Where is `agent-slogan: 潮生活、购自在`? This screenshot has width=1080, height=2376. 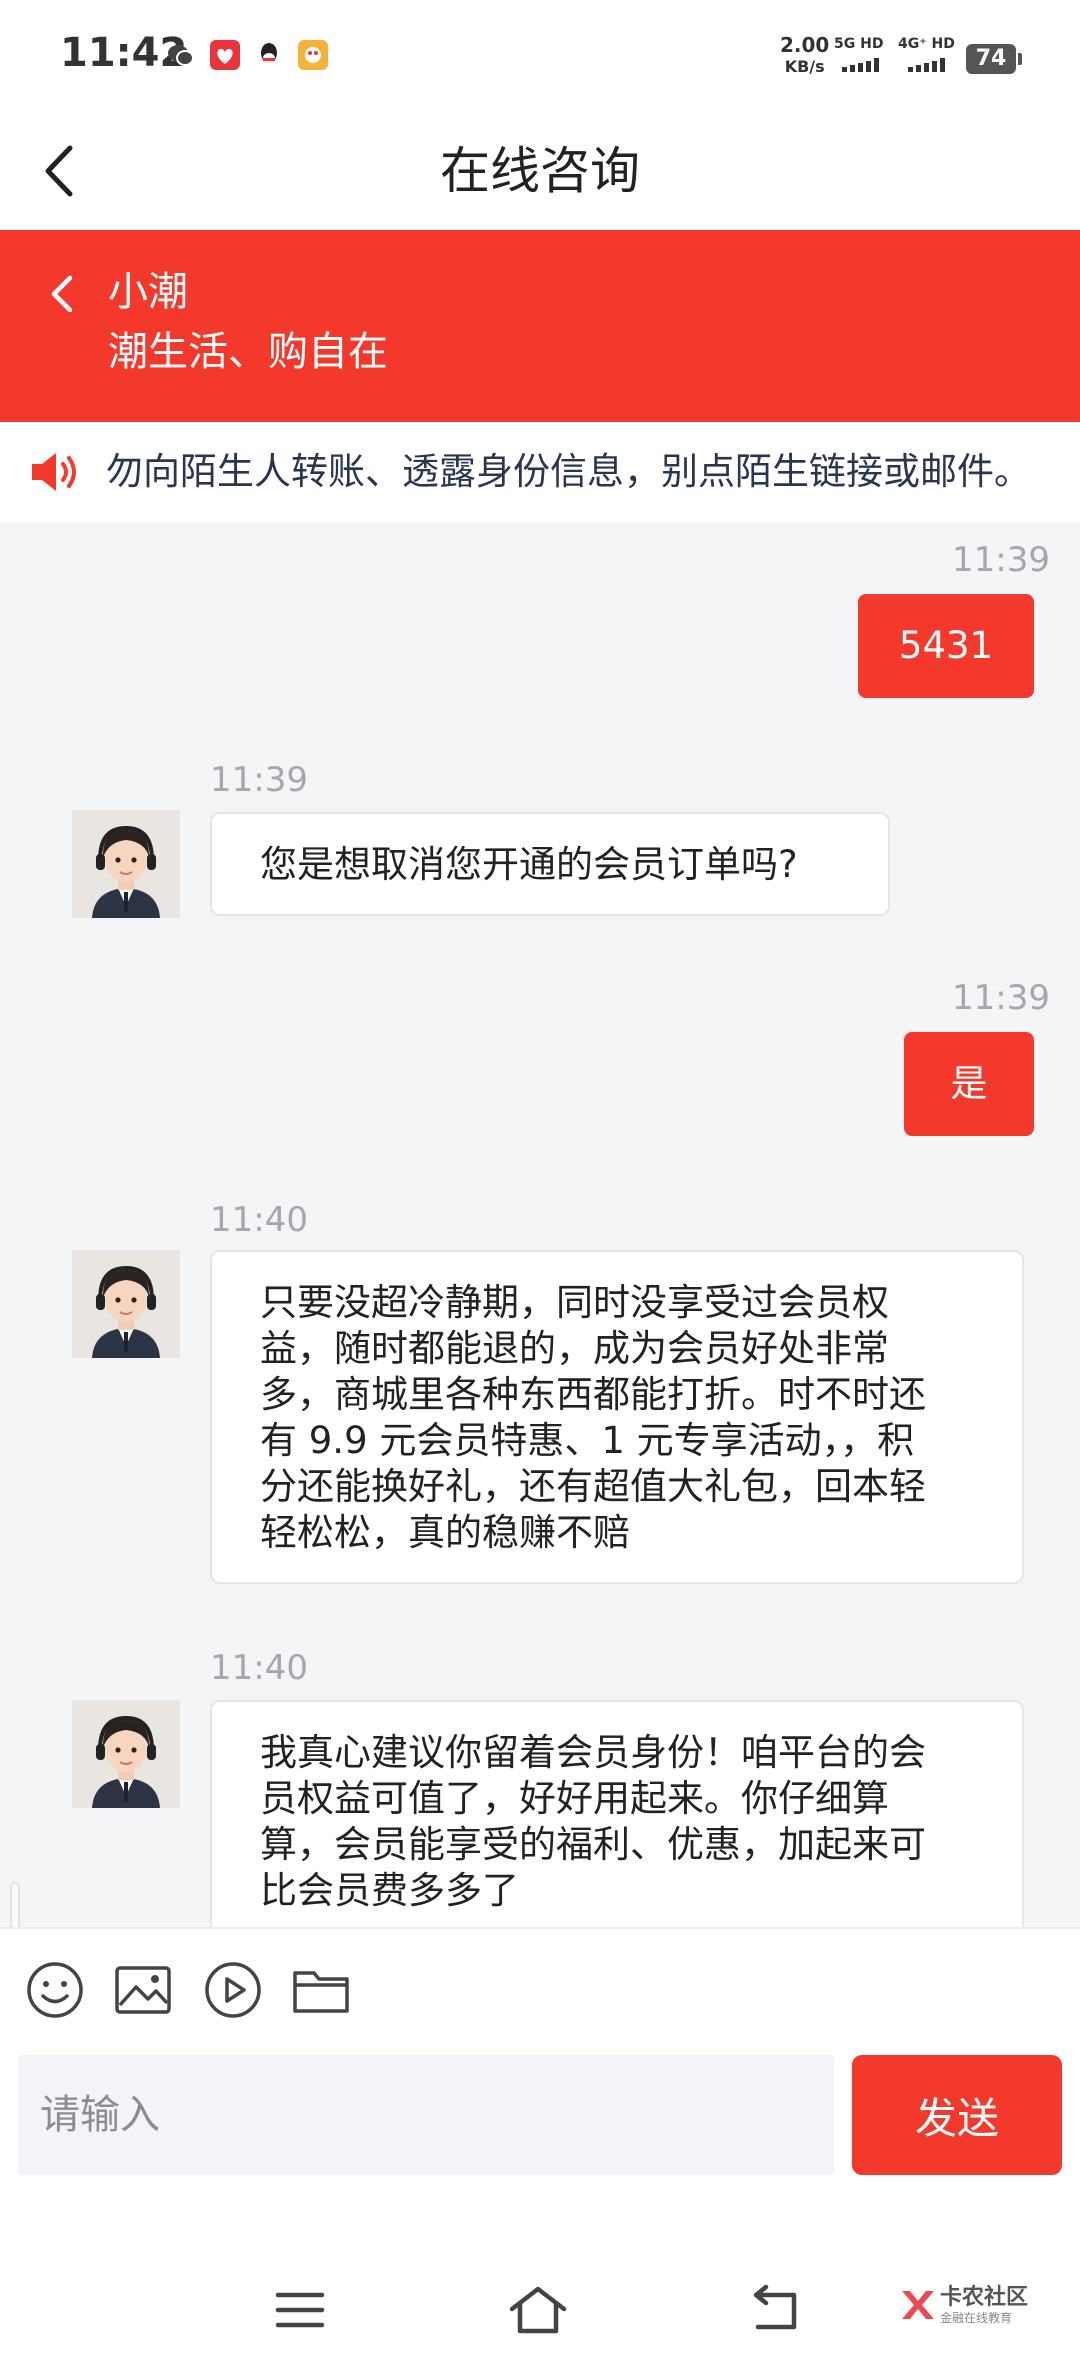 agent-slogan: 潮生活、购自在 is located at coordinates (248, 352).